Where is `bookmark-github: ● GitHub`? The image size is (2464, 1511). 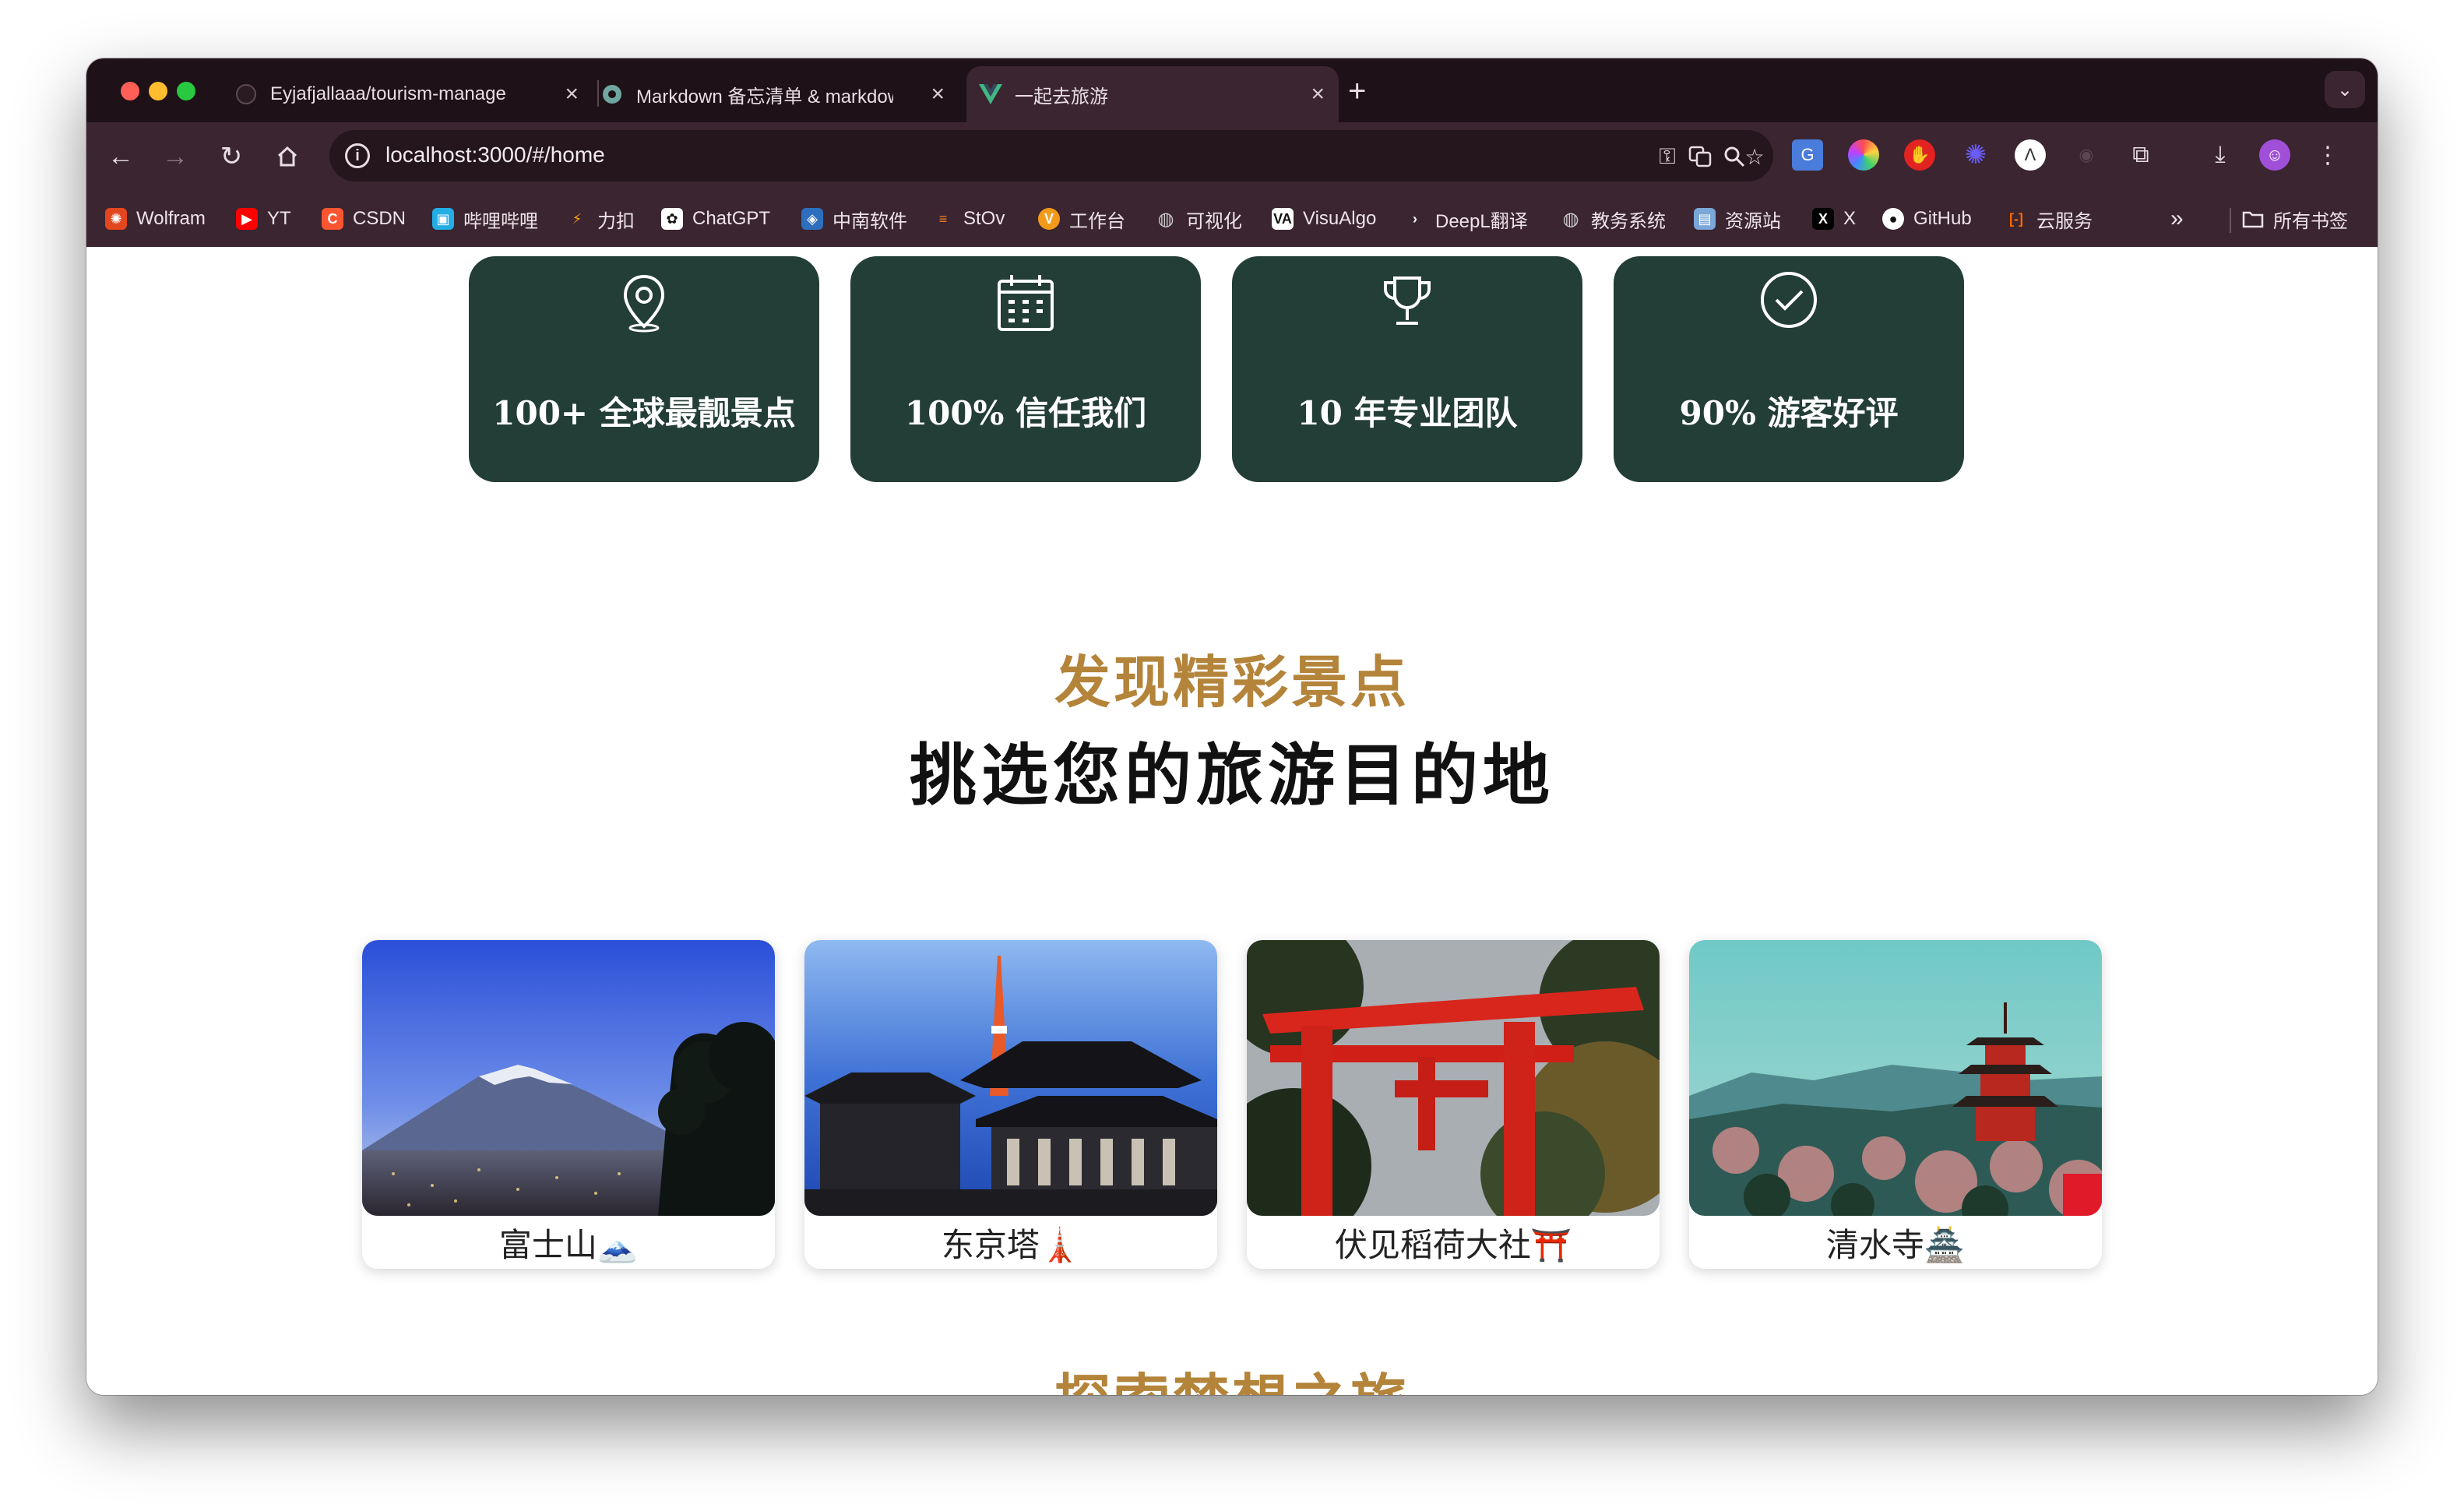
bookmark-github: ● GitHub is located at coordinates (1927, 219).